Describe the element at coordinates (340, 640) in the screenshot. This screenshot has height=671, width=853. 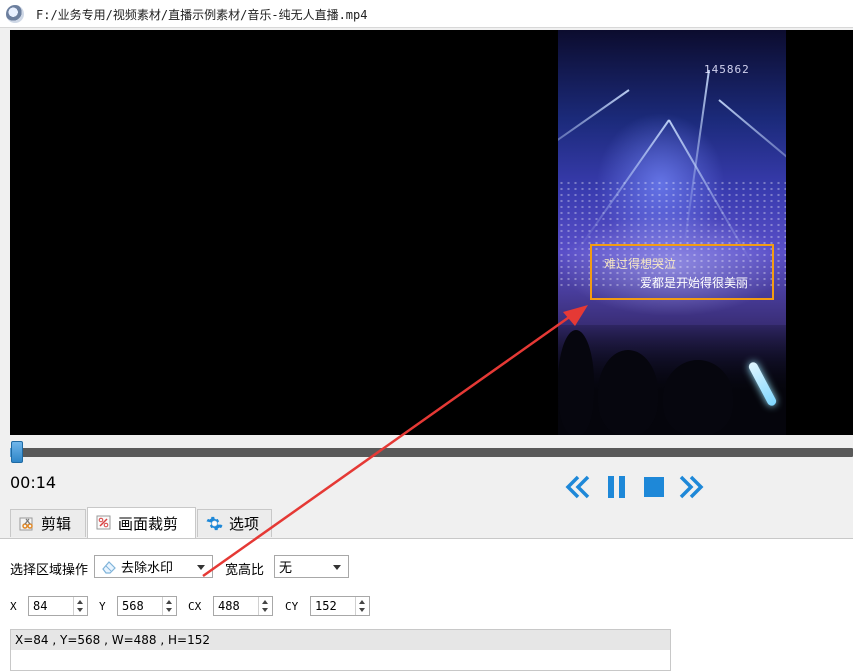
I see `region-list-item: X=84 , Y=568 , W=488 , H=152` at that location.